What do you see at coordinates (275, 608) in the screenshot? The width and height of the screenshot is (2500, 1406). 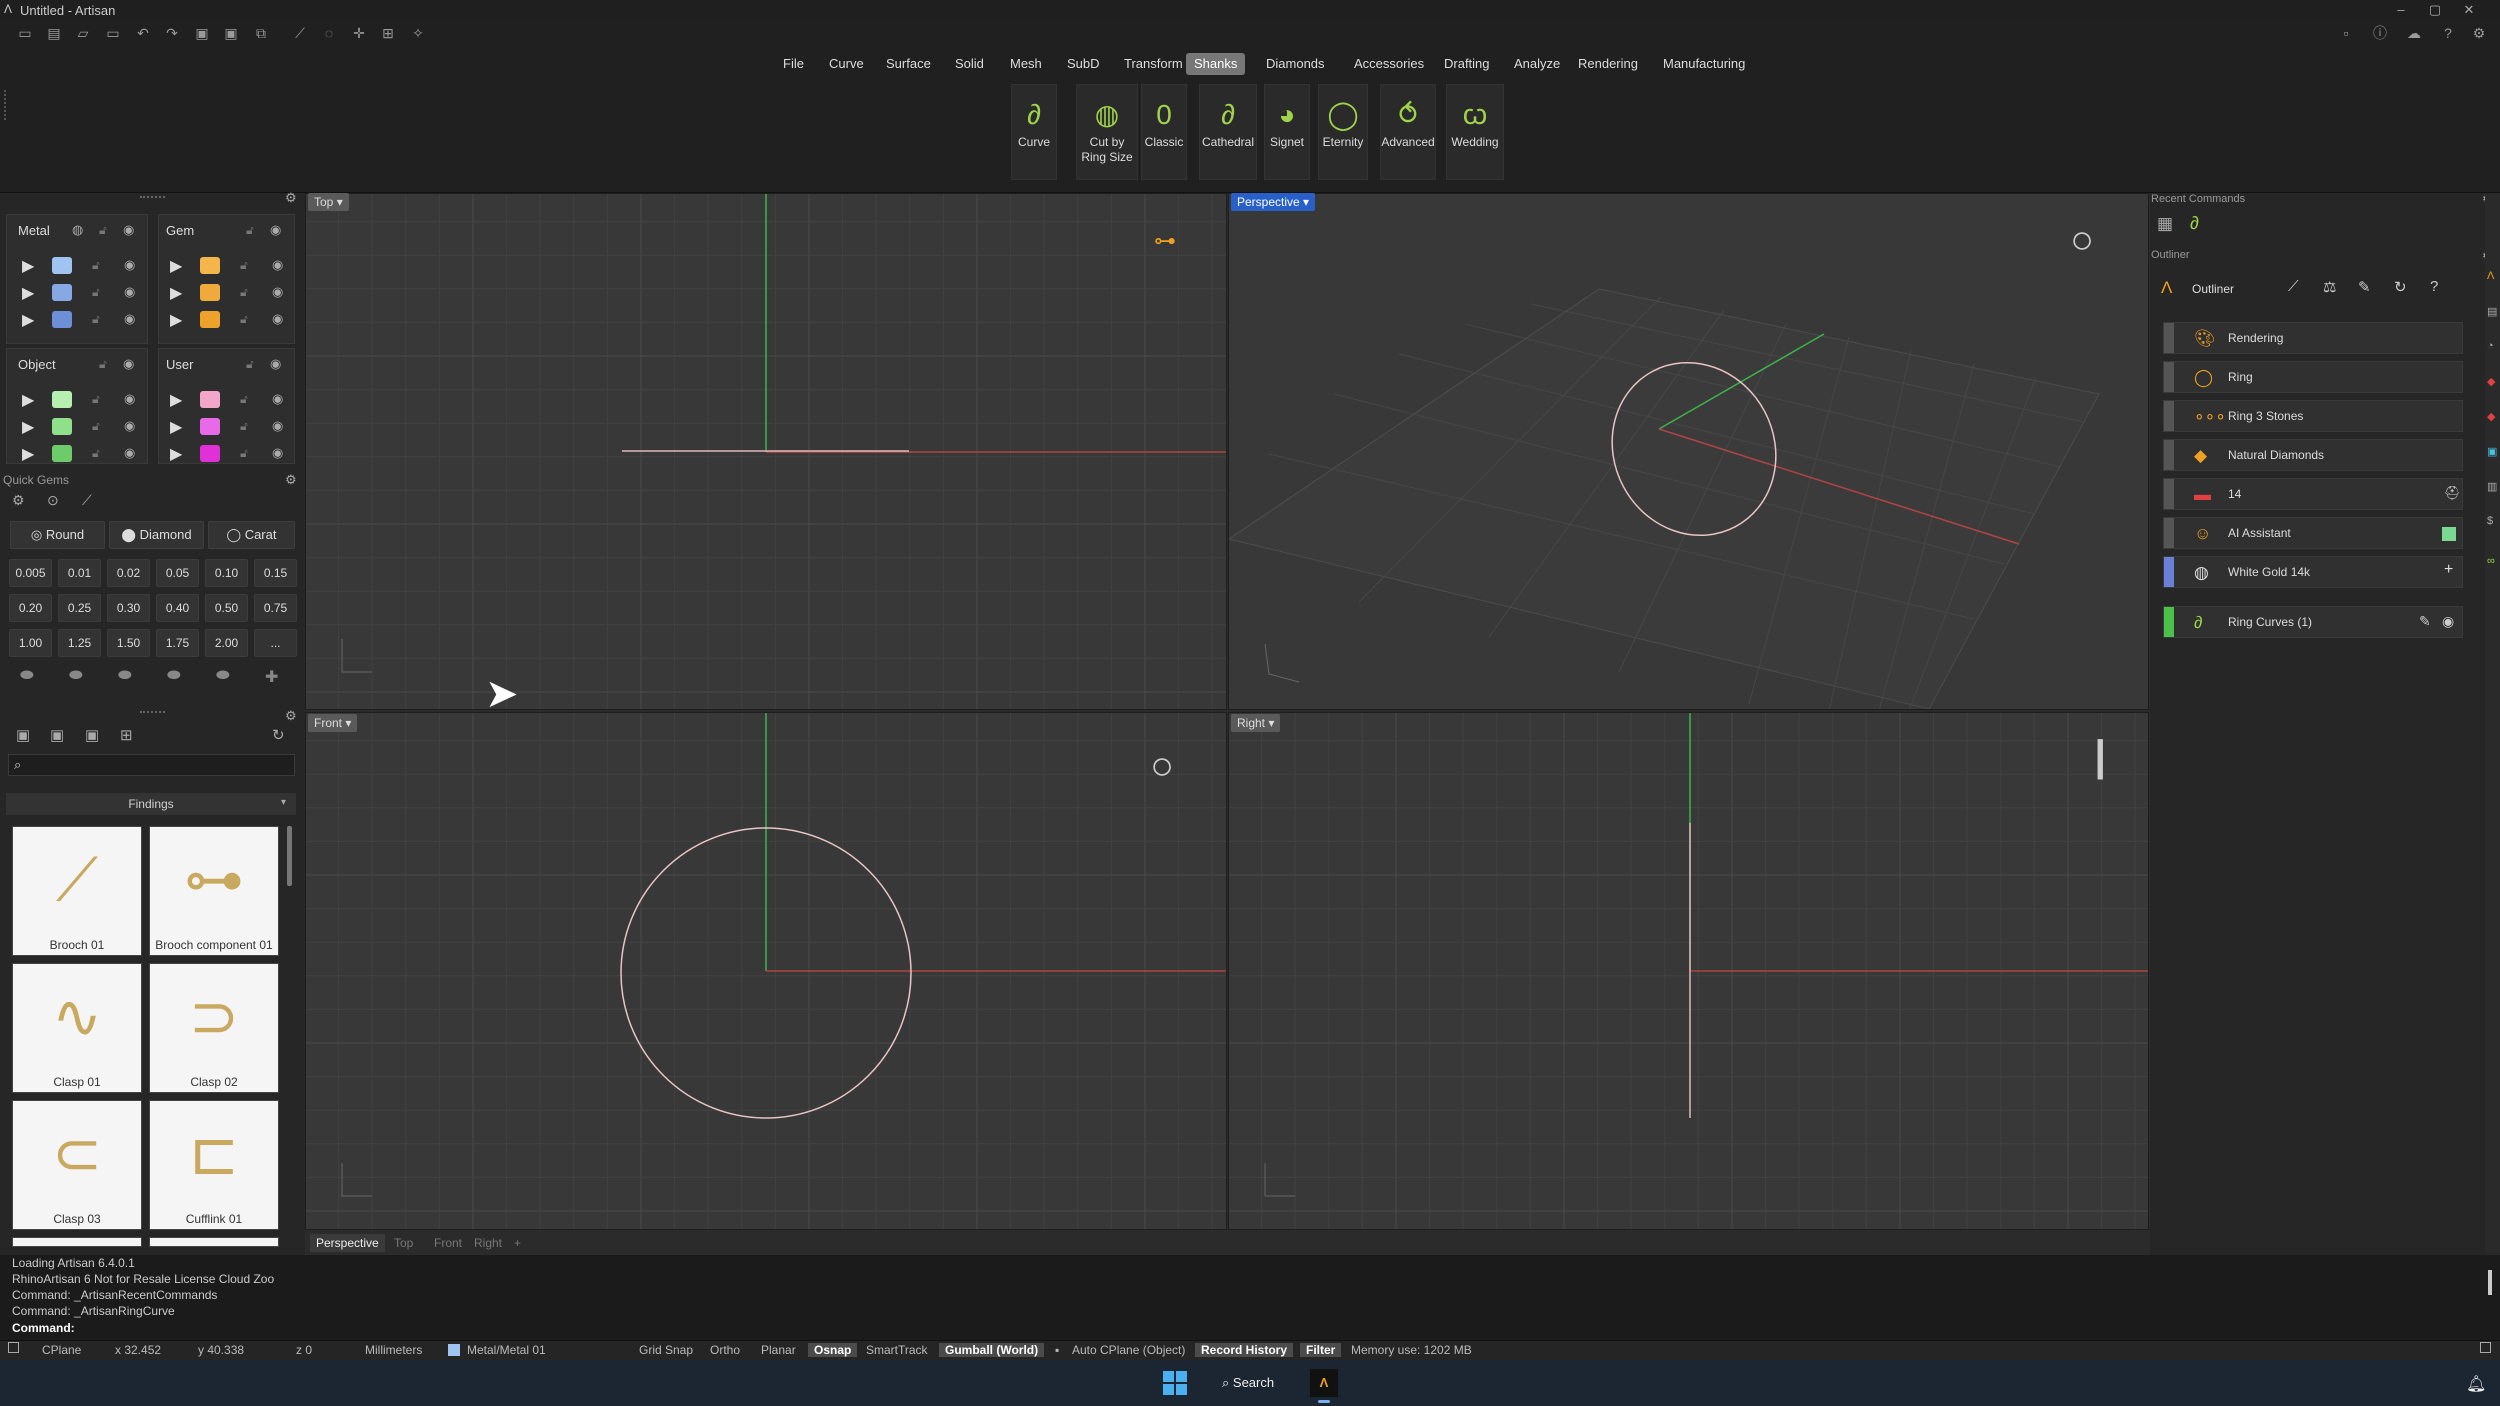 I see `gem-size-button: 0.75` at bounding box center [275, 608].